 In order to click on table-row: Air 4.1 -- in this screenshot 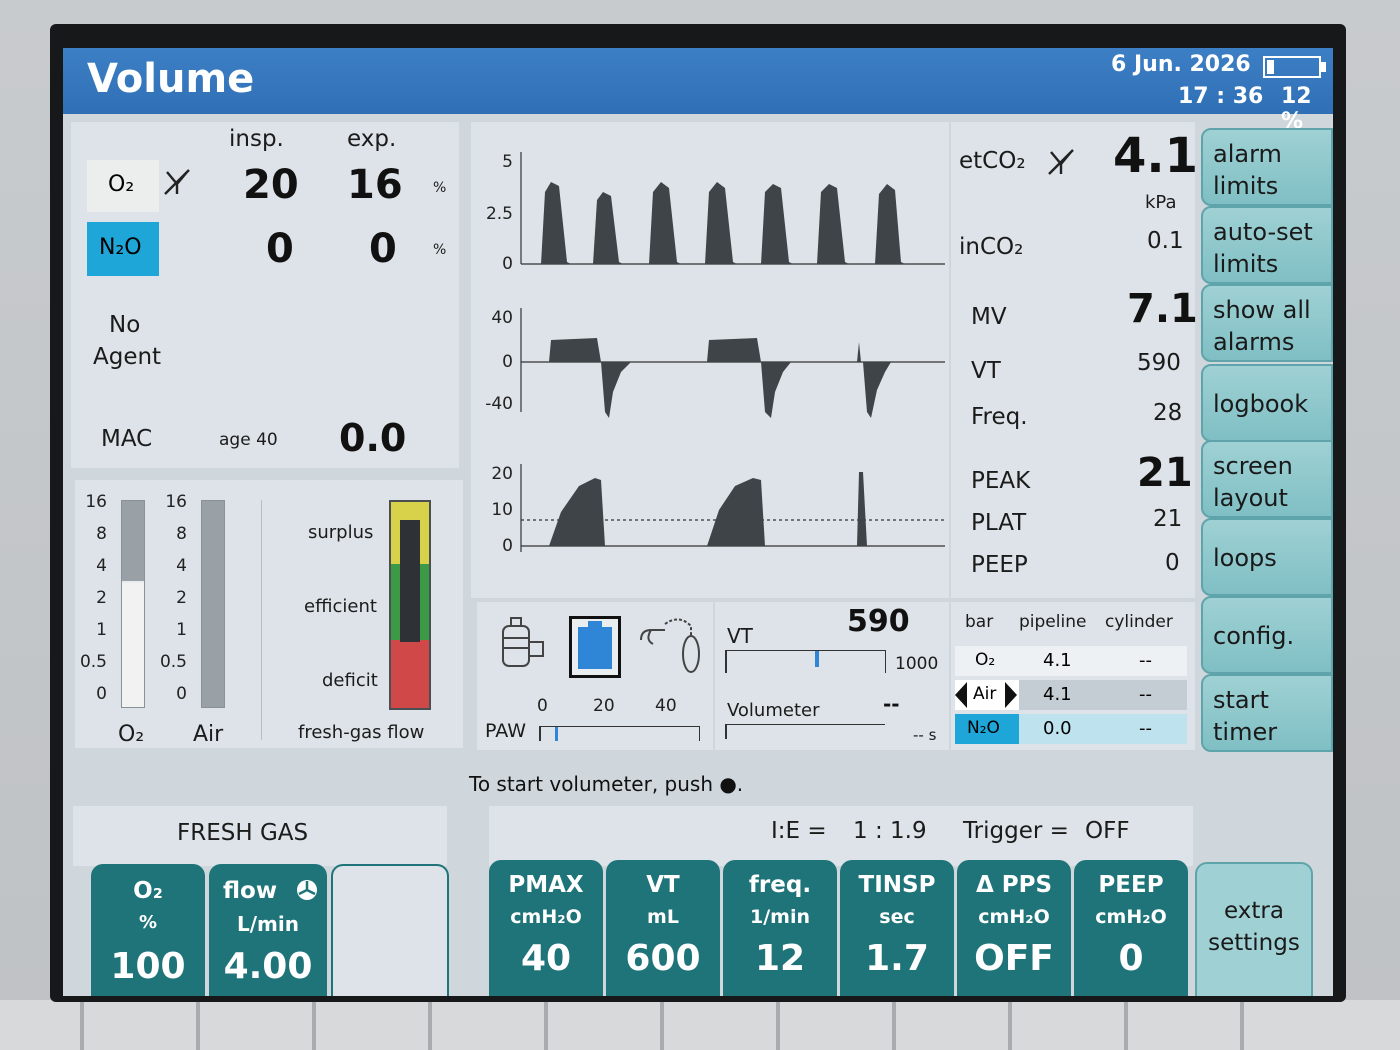, I will do `click(1071, 695)`.